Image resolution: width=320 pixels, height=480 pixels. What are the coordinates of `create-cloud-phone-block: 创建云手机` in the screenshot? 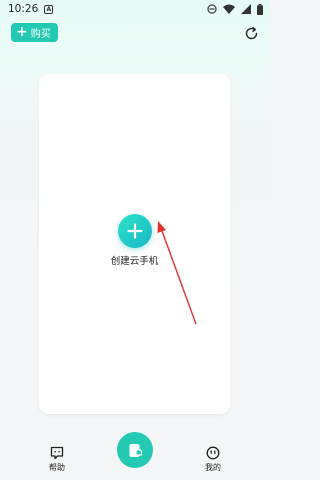 It's located at (134, 240).